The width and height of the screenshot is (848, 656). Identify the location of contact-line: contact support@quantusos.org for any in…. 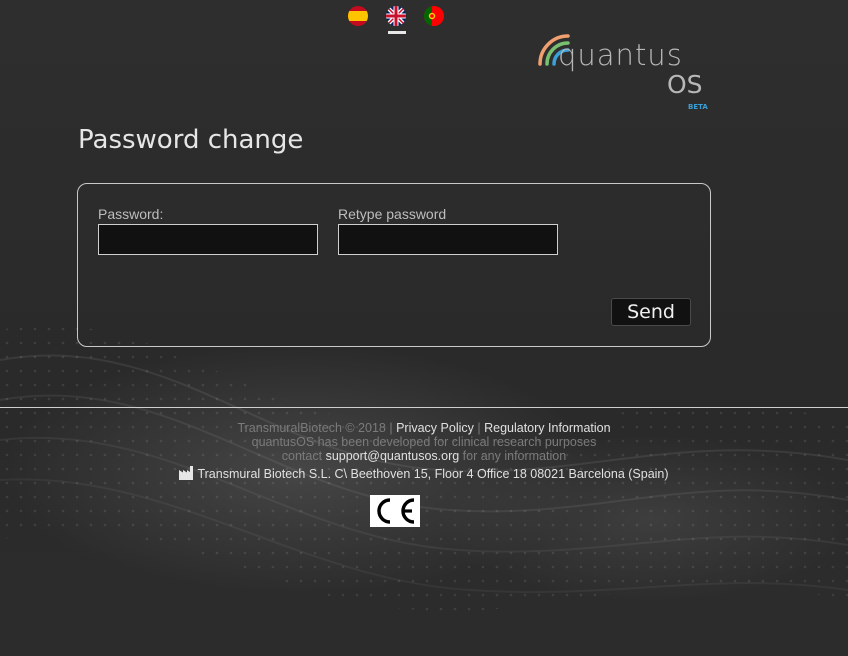
(424, 456).